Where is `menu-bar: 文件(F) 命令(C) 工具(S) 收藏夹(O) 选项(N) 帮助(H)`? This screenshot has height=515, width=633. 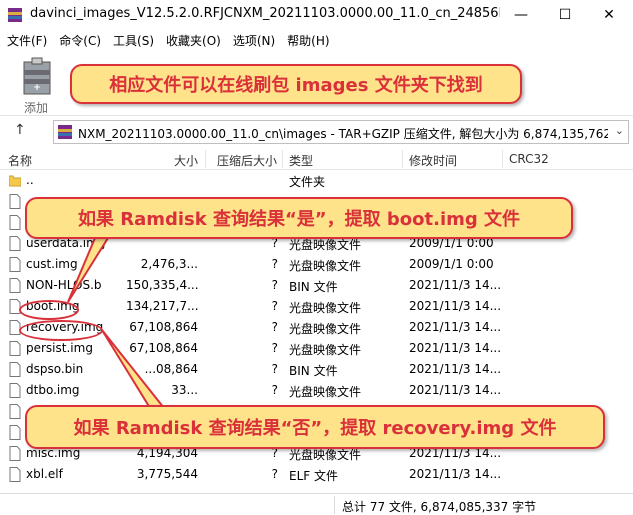 menu-bar: 文件(F) 命令(C) 工具(S) 收藏夹(O) 选项(N) 帮助(H) is located at coordinates (316, 40).